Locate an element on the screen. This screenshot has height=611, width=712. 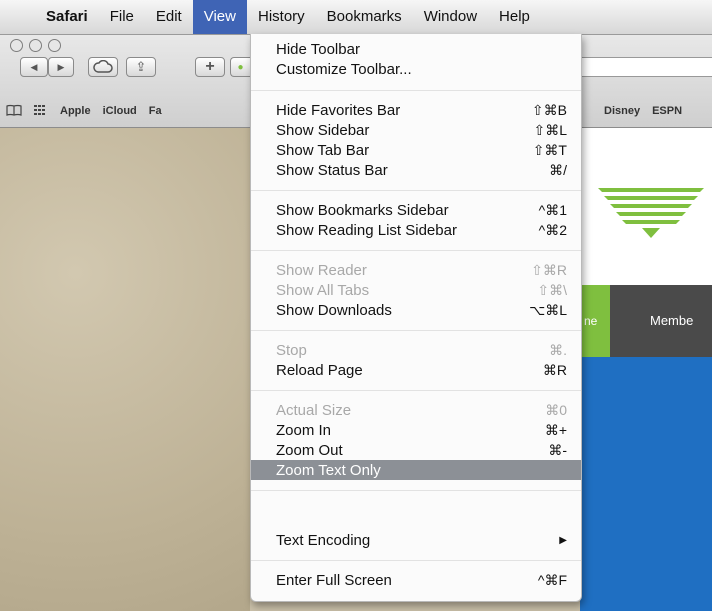
menu-item-show-bookmarks-sidebar: Show Bookmarks Sidebar ^⌘1 is located at coordinates (416, 210).